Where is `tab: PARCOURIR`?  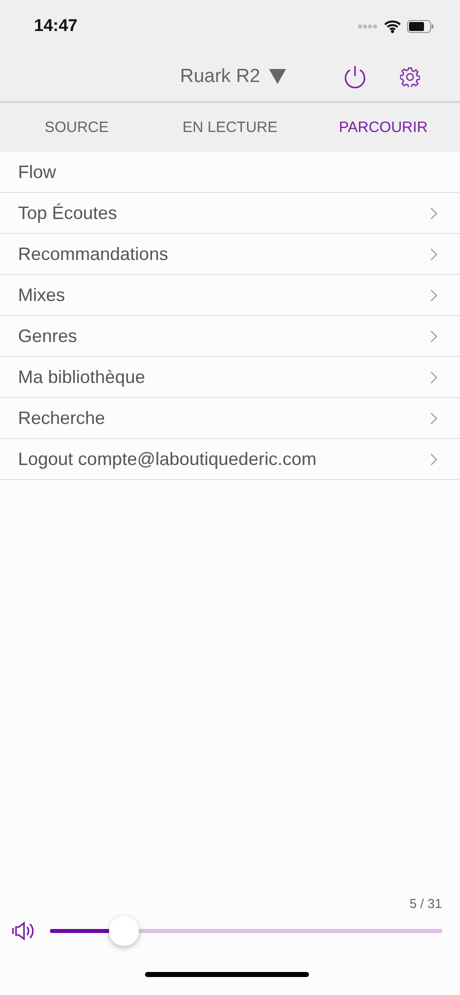 tab: PARCOURIR is located at coordinates (383, 127).